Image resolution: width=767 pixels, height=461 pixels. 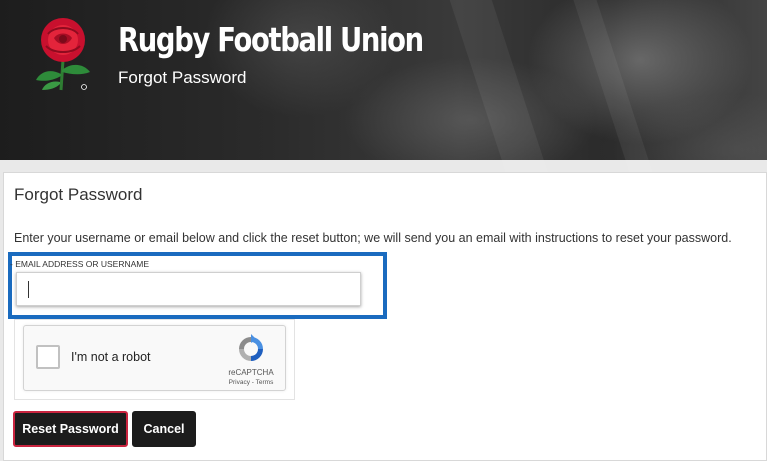 What do you see at coordinates (48, 357) in the screenshot?
I see `captcha-checkbox` at bounding box center [48, 357].